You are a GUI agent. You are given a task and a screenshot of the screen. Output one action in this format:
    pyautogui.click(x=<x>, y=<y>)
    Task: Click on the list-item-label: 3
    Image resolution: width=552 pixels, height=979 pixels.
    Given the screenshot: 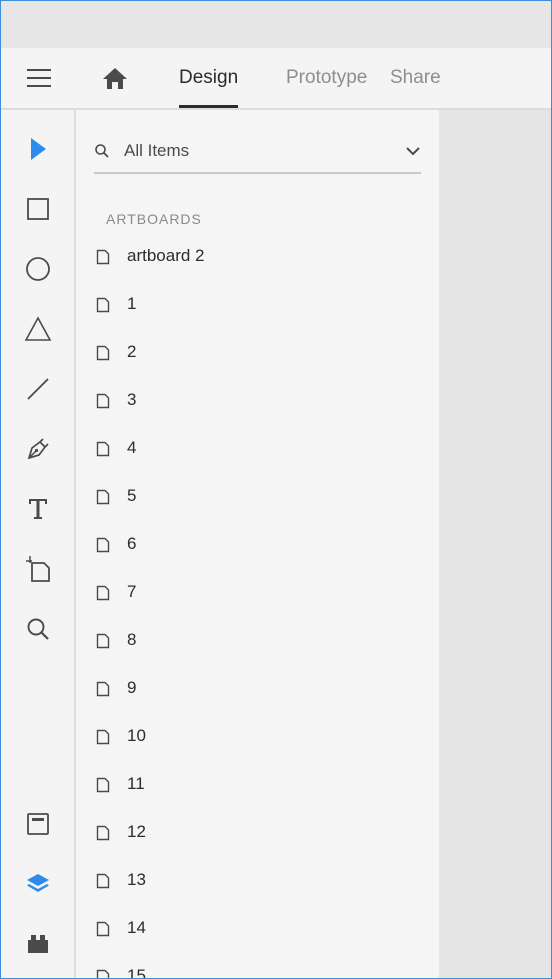 What is the action you would take?
    pyautogui.click(x=132, y=399)
    